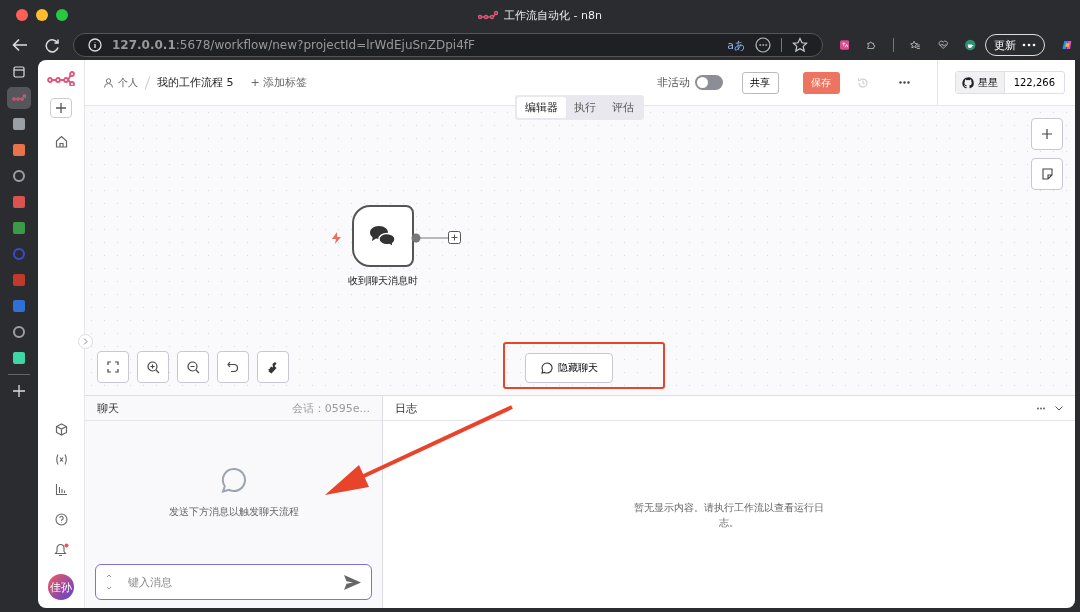 The height and width of the screenshot is (612, 1080). I want to click on chat-panel-title: 聊天, so click(108, 408).